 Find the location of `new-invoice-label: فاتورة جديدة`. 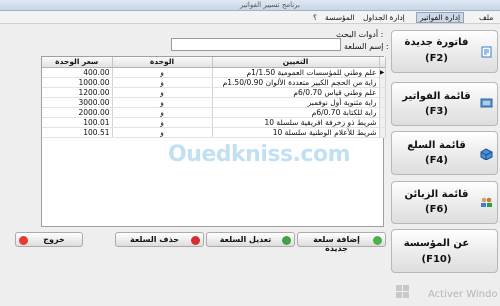

new-invoice-label: فاتورة جديدة is located at coordinates (436, 42).